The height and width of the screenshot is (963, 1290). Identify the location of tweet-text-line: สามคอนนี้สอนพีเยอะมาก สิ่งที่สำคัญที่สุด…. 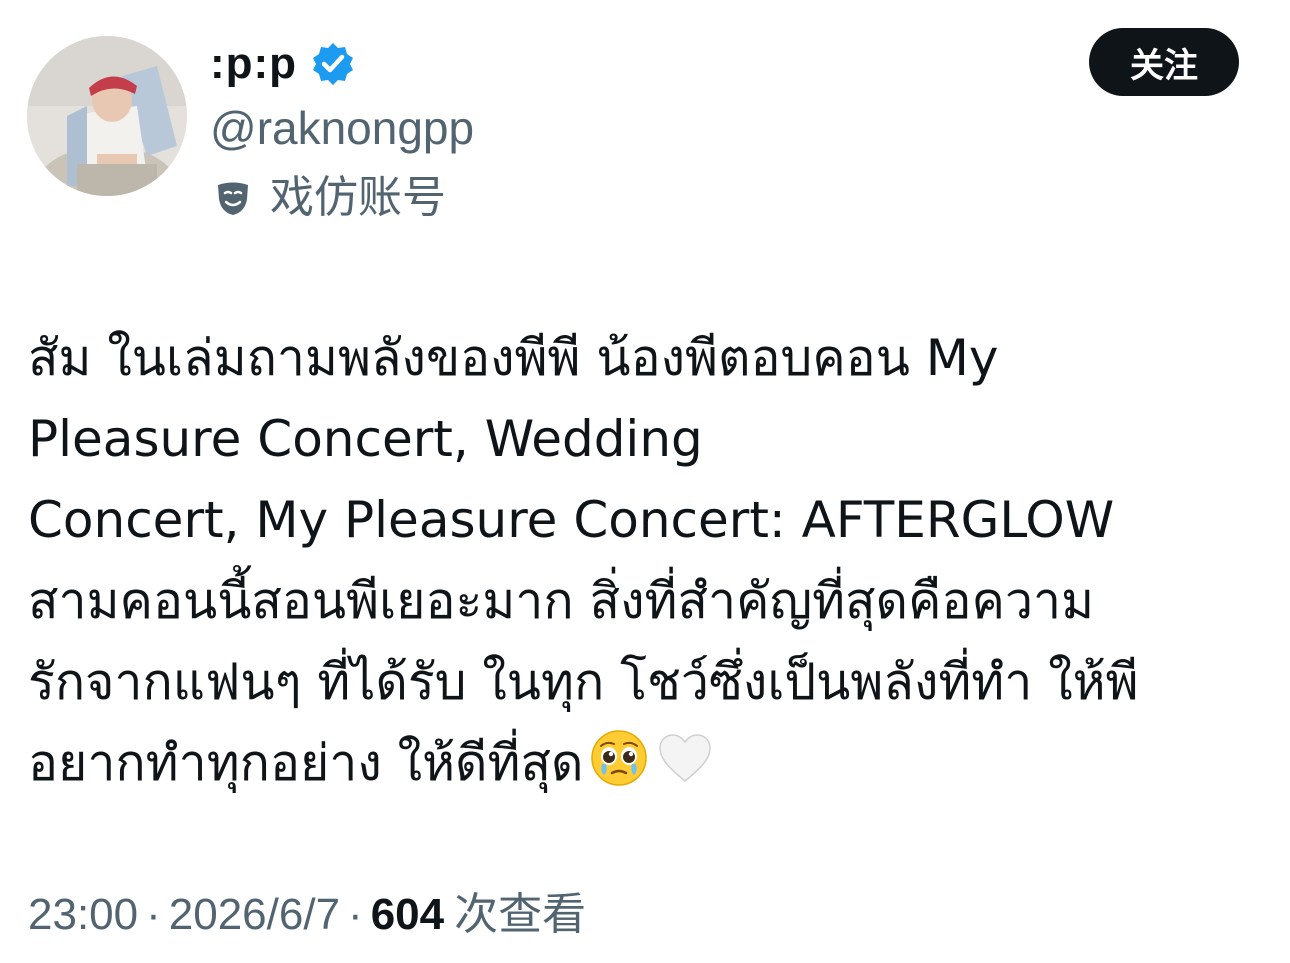
(561, 601).